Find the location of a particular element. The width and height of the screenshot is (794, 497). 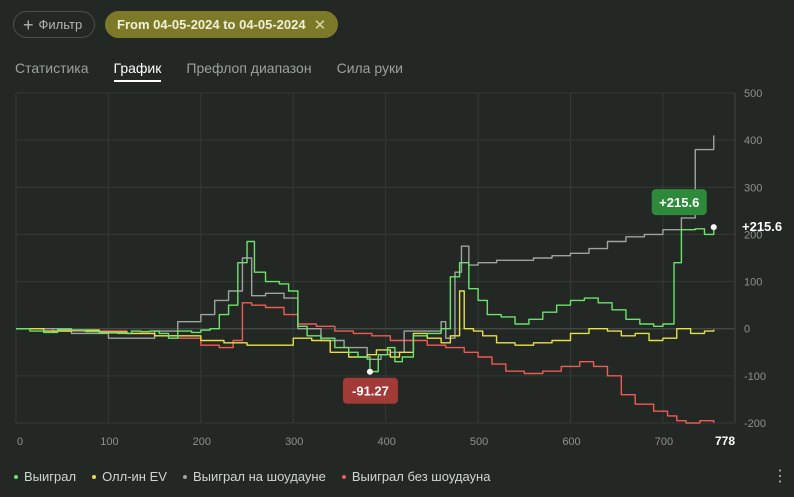

x-tick-label: 600 is located at coordinates (571, 442).